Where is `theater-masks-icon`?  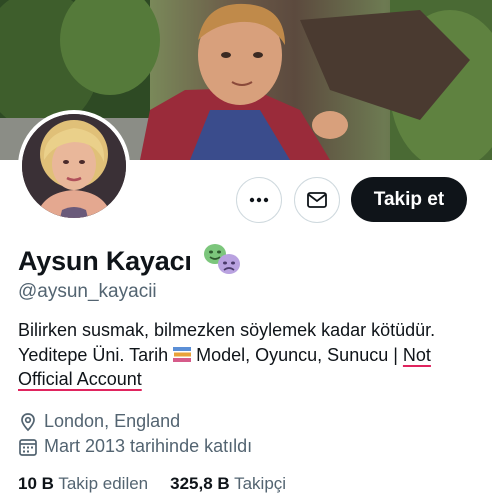 theater-masks-icon is located at coordinates (221, 259).